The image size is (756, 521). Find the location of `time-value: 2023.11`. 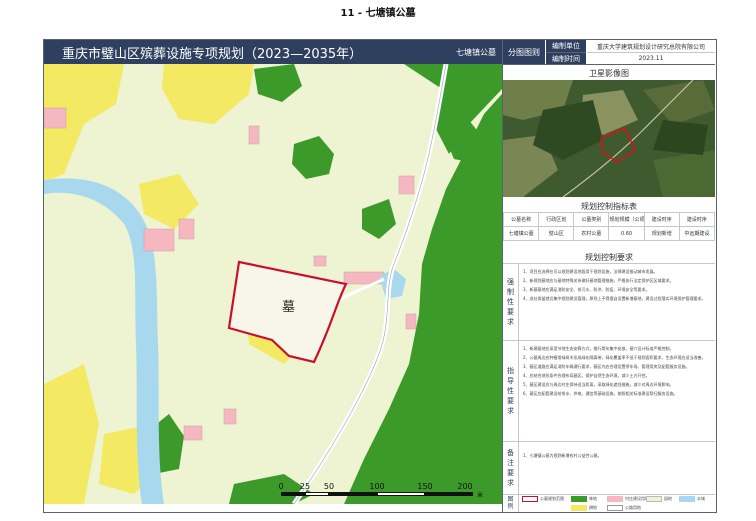

time-value: 2023.11 is located at coordinates (651, 58).